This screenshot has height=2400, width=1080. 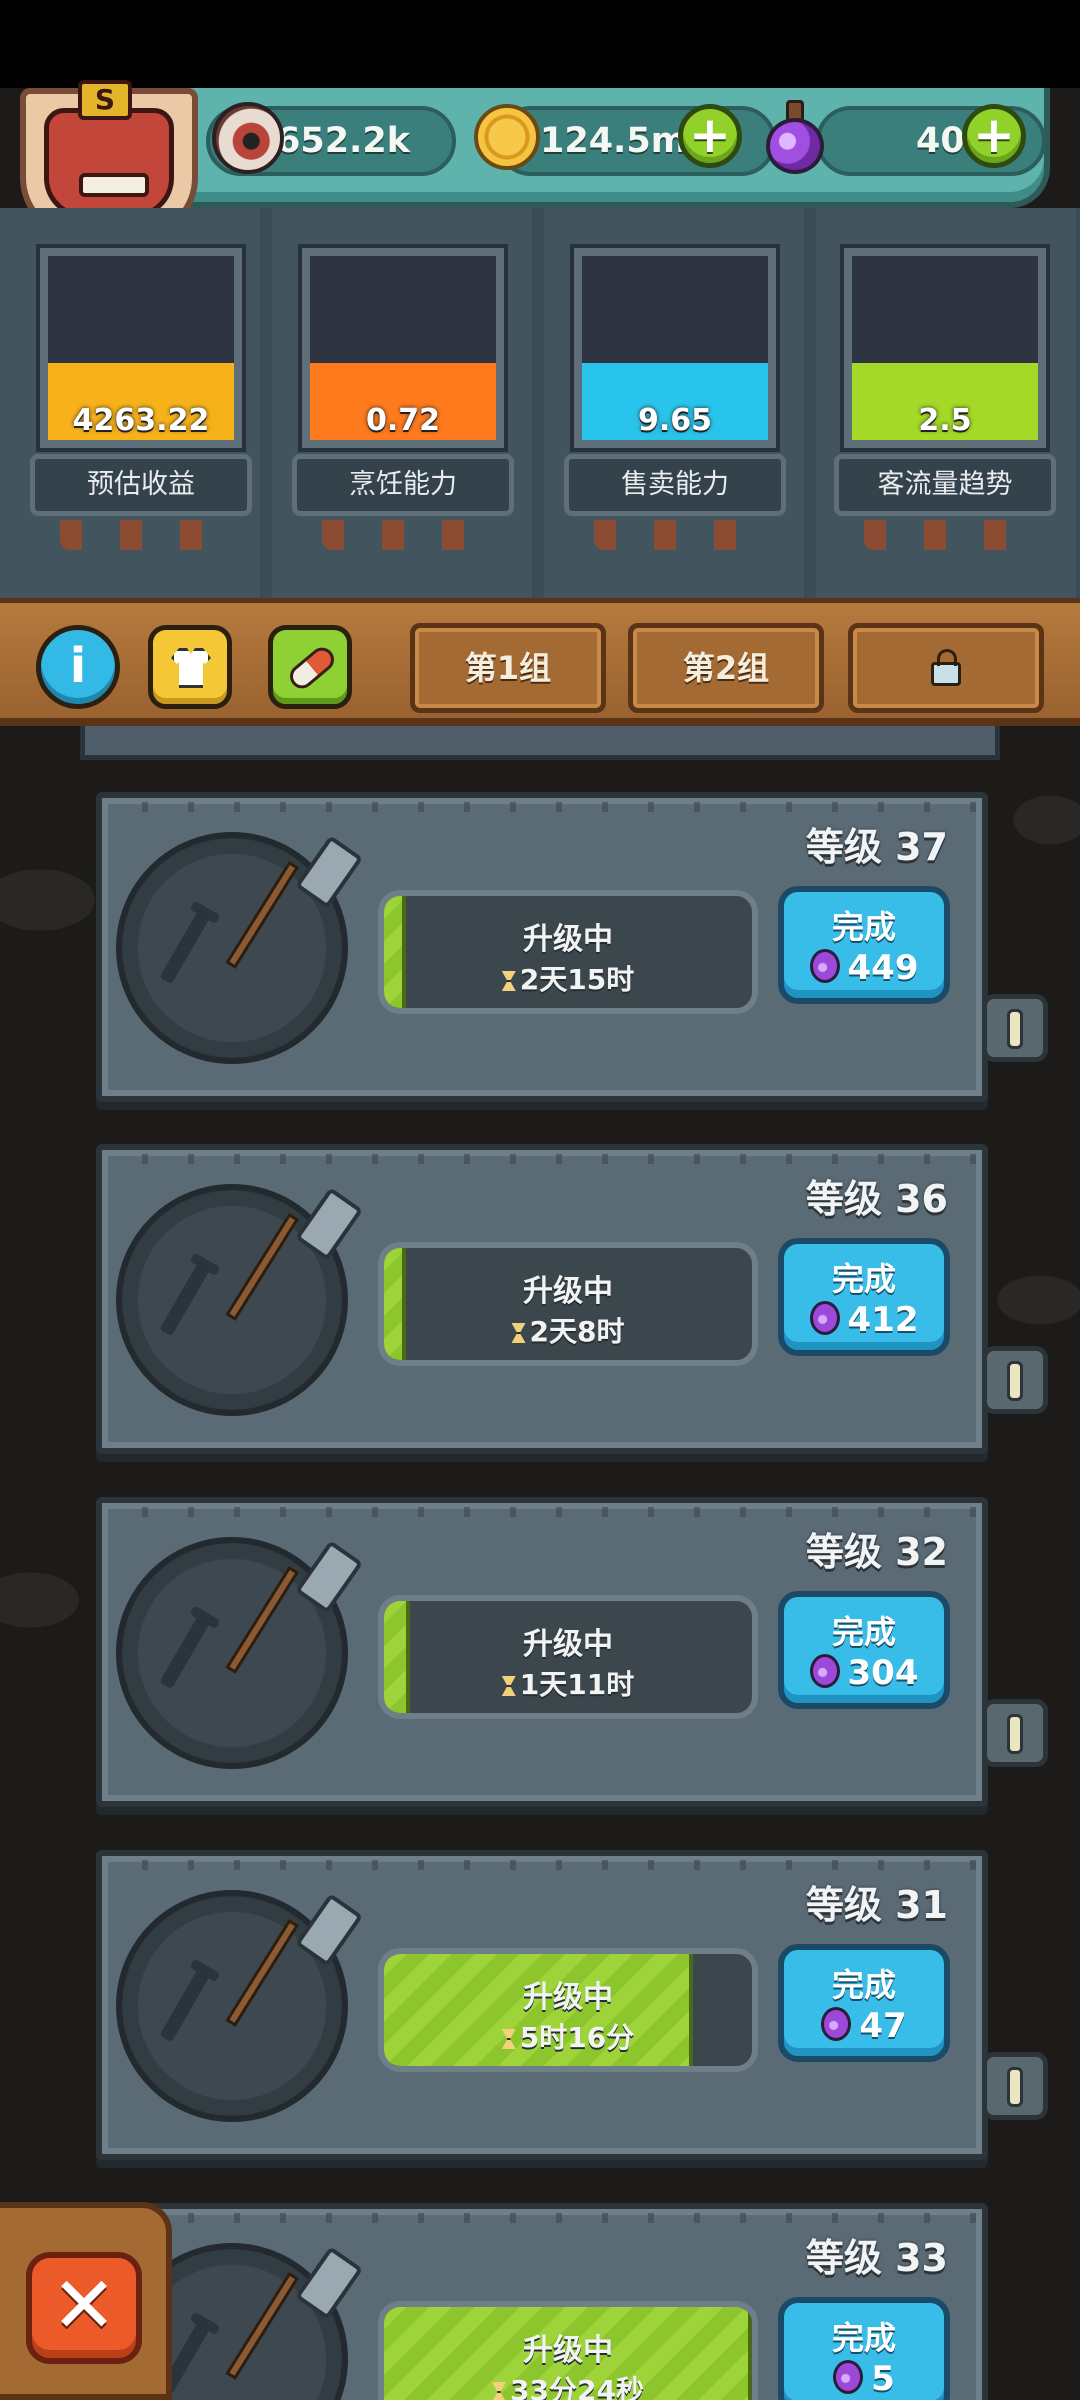 What do you see at coordinates (614, 141) in the screenshot?
I see `coins-value: 124.5m` at bounding box center [614, 141].